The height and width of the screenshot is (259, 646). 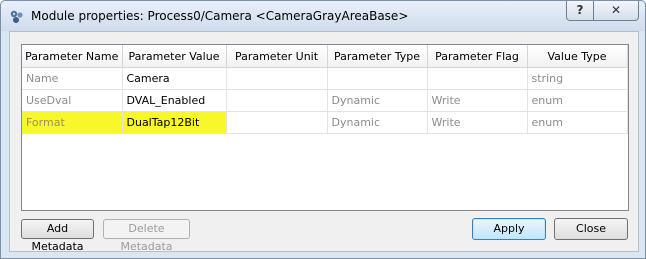 I want to click on app-icon, so click(x=16, y=16).